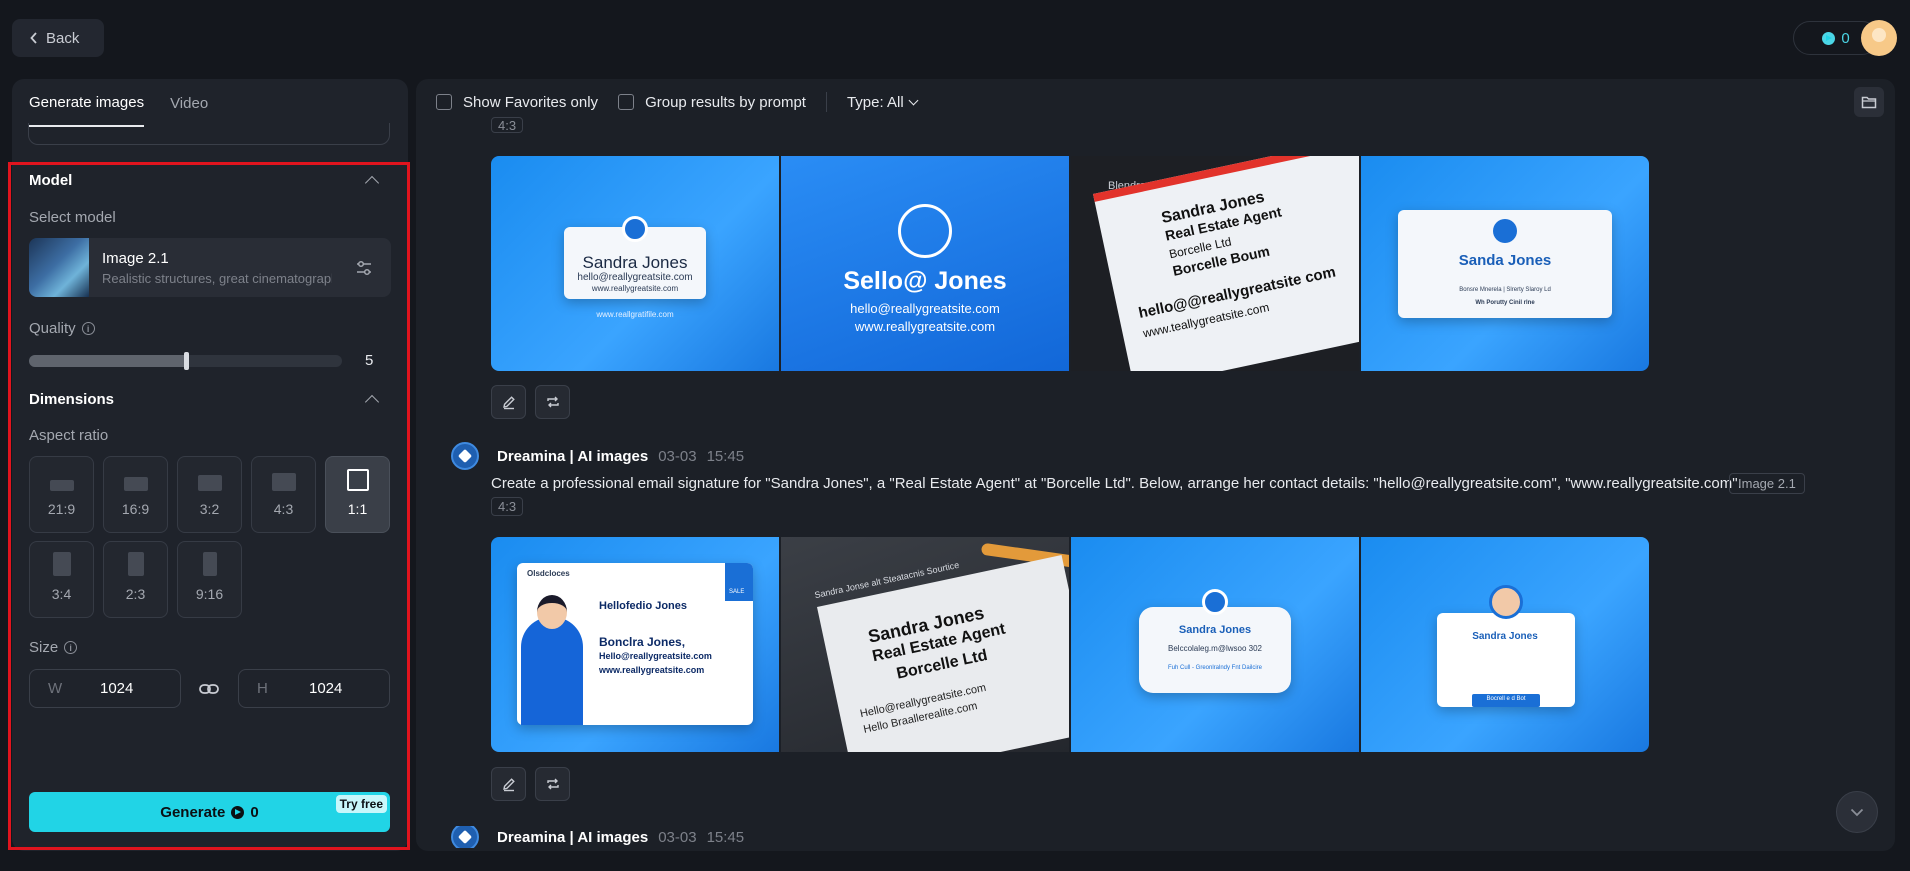  What do you see at coordinates (677, 456) in the screenshot?
I see `generation-date: 03-03` at bounding box center [677, 456].